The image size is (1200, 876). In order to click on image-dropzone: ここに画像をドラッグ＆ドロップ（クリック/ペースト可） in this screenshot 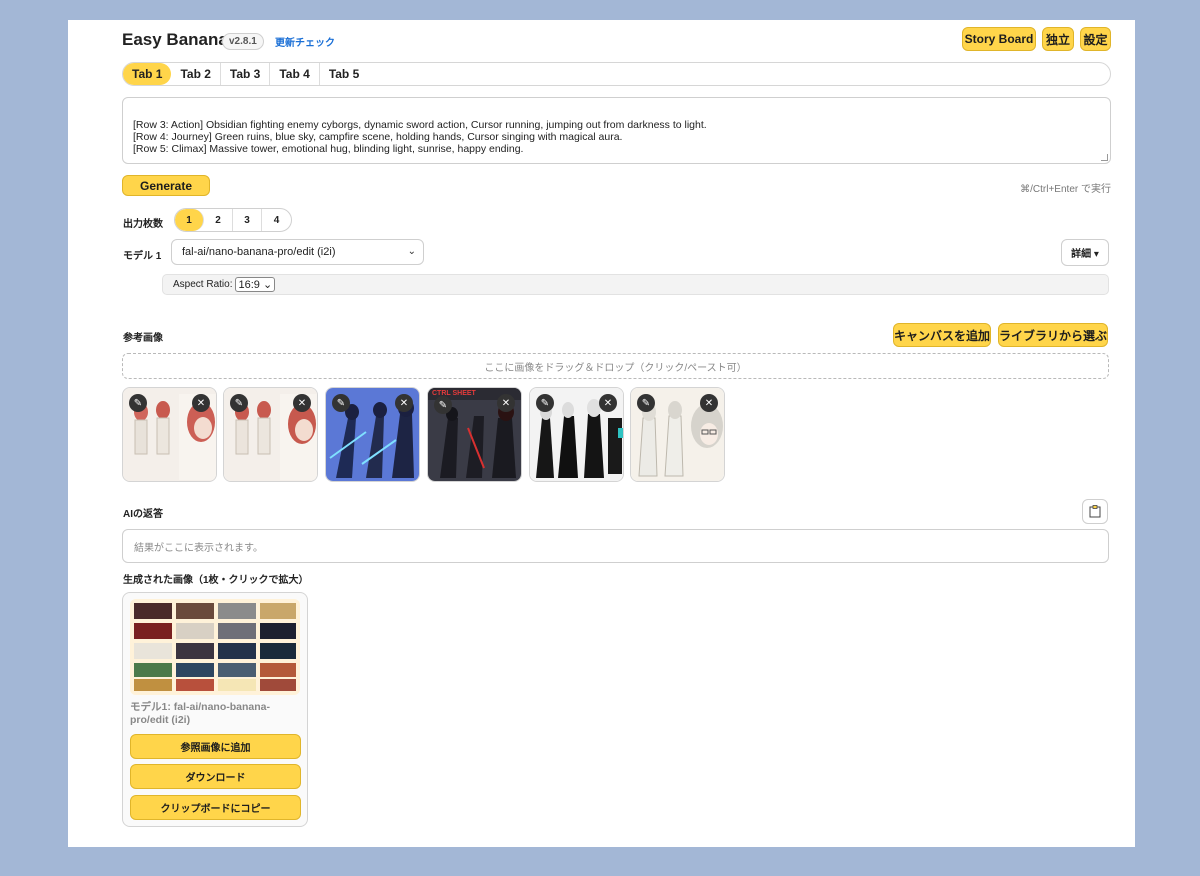, I will do `click(615, 366)`.